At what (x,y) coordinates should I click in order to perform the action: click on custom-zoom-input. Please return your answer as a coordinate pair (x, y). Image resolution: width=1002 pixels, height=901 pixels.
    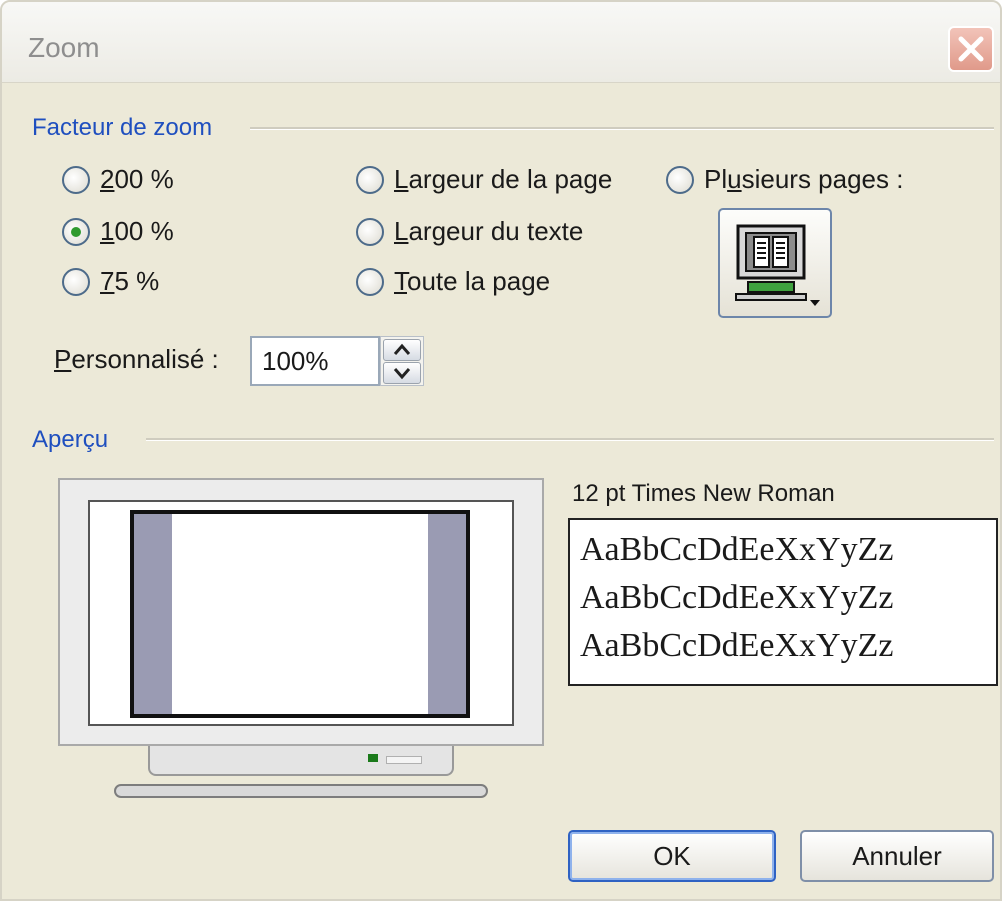
    Looking at the image, I should click on (315, 361).